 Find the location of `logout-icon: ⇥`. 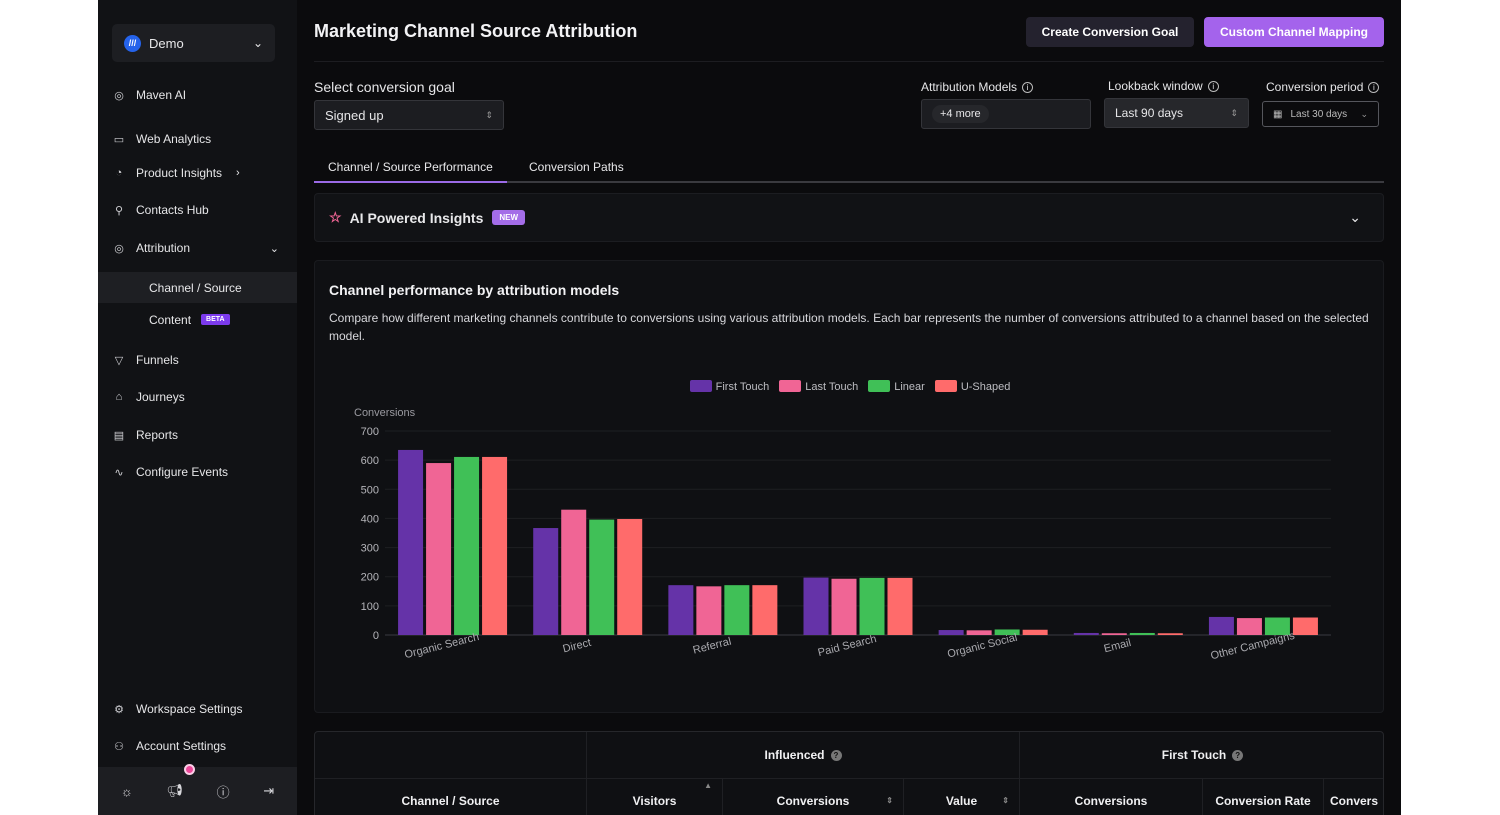

logout-icon: ⇥ is located at coordinates (268, 791).